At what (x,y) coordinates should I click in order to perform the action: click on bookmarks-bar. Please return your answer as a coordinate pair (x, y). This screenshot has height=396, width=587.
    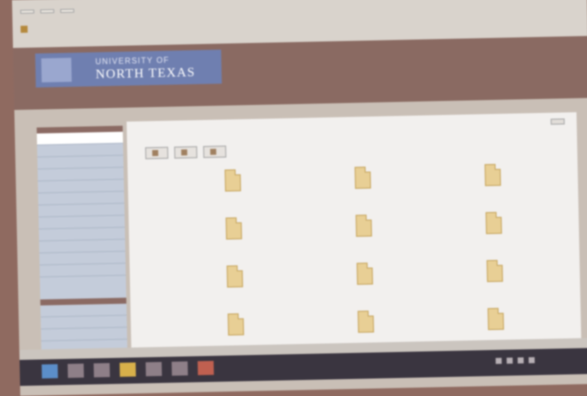
    Looking at the image, I should click on (24, 29).